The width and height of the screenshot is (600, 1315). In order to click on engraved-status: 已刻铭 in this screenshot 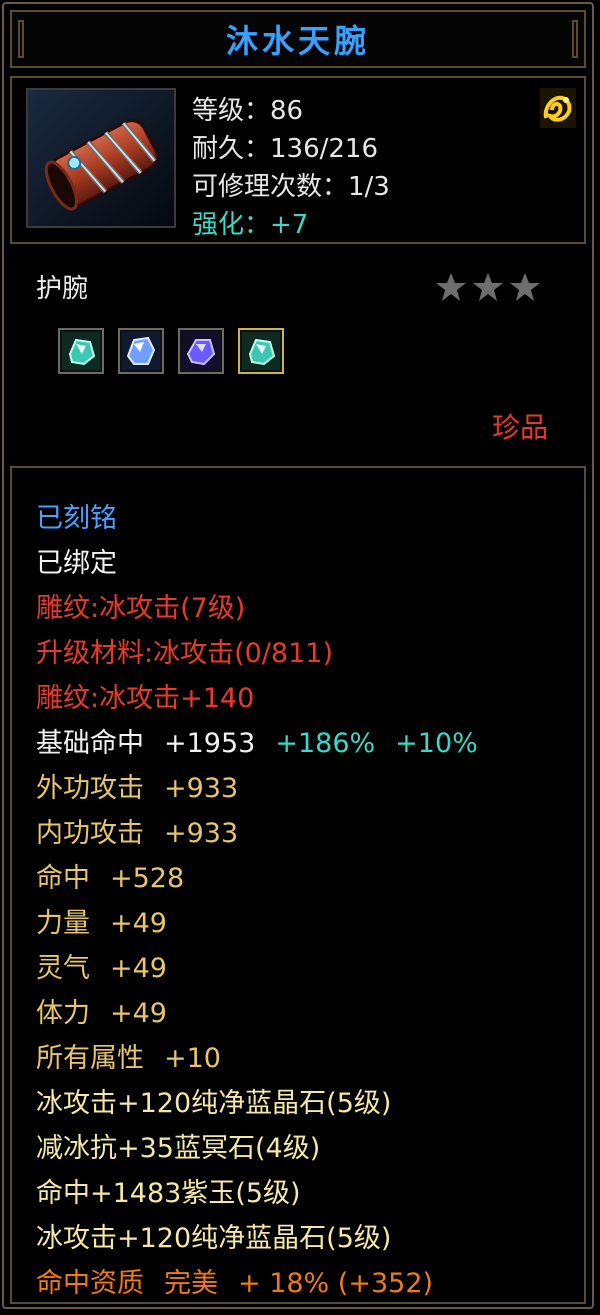, I will do `click(76, 518)`.